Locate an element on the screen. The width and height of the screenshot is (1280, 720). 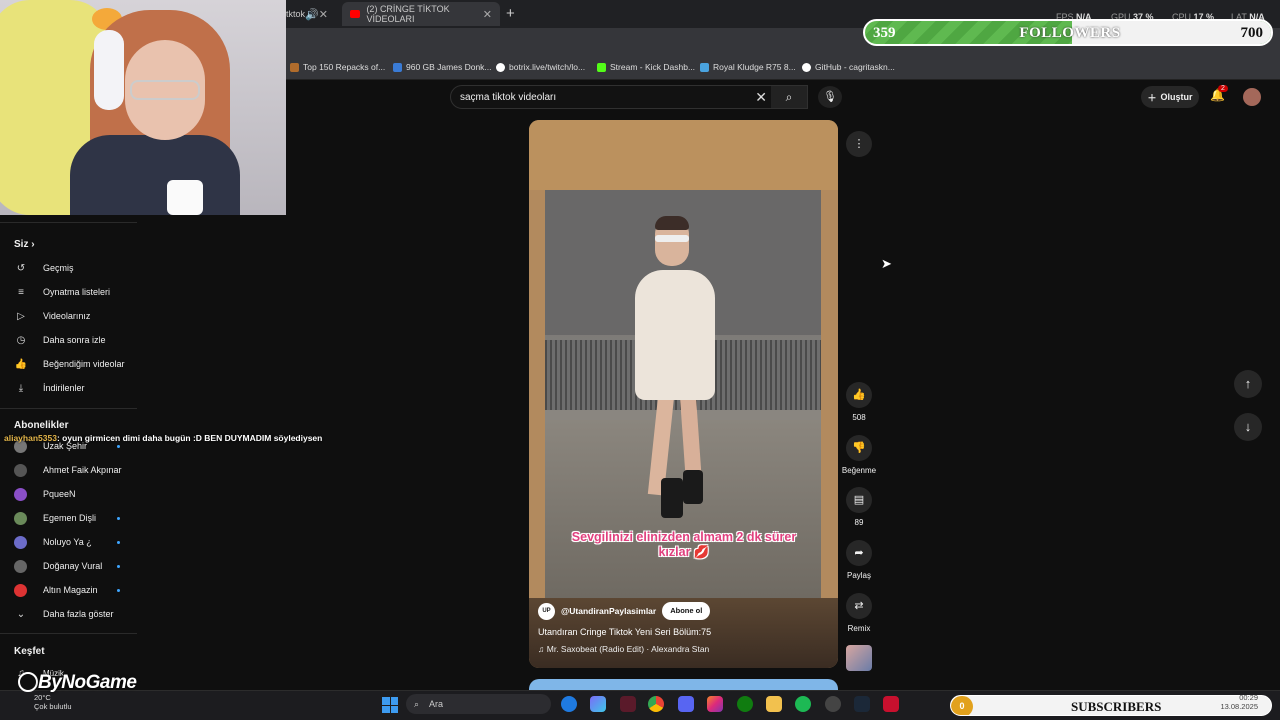
create-button: ＋ Oluştur is located at coordinates (1170, 97).